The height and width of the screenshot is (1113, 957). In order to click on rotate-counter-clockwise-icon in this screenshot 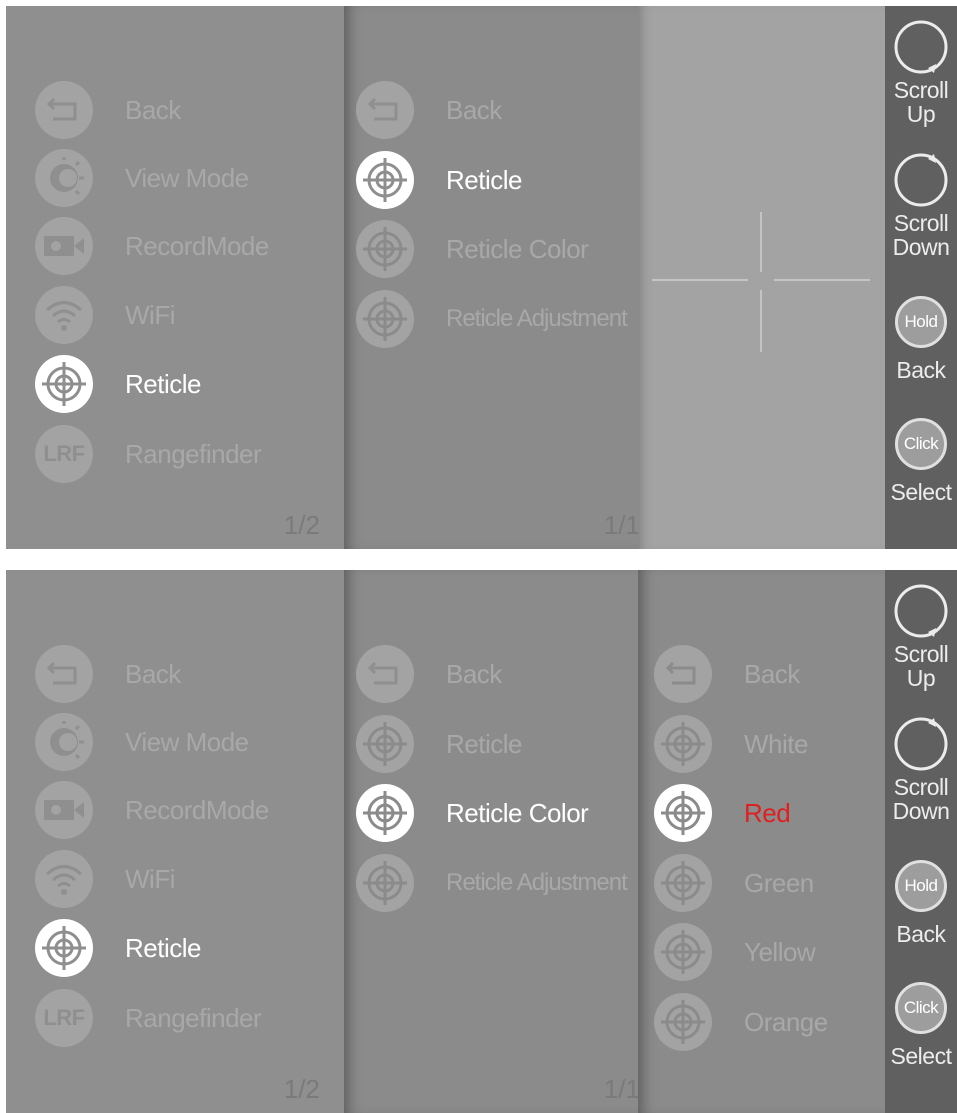, I will do `click(921, 744)`.